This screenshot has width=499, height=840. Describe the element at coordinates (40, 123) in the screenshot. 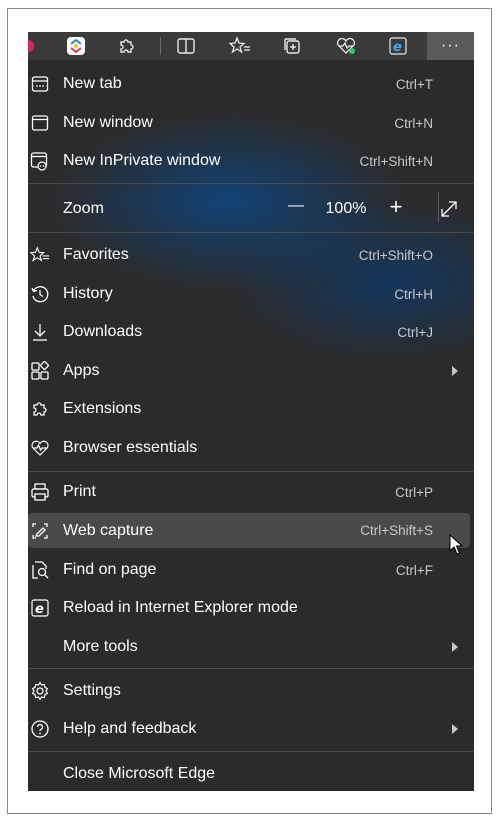

I see `new-window-icon` at that location.